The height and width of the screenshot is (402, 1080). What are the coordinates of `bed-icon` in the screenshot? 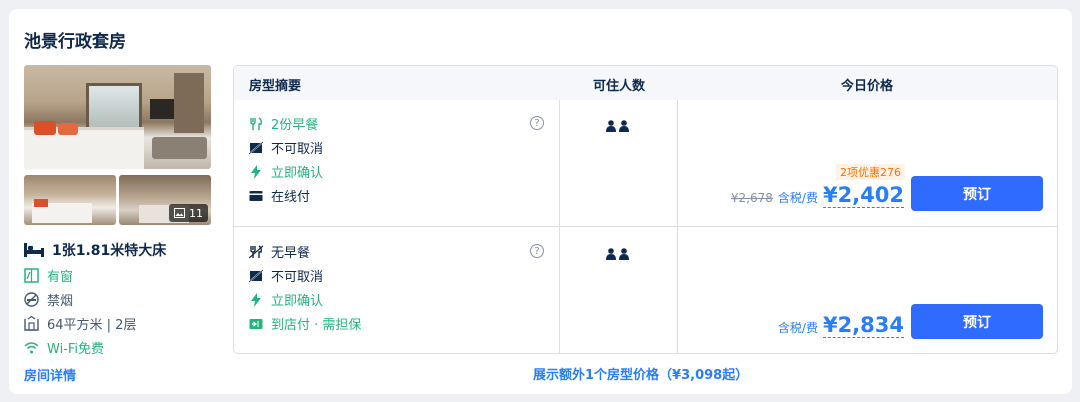 It's located at (34, 250).